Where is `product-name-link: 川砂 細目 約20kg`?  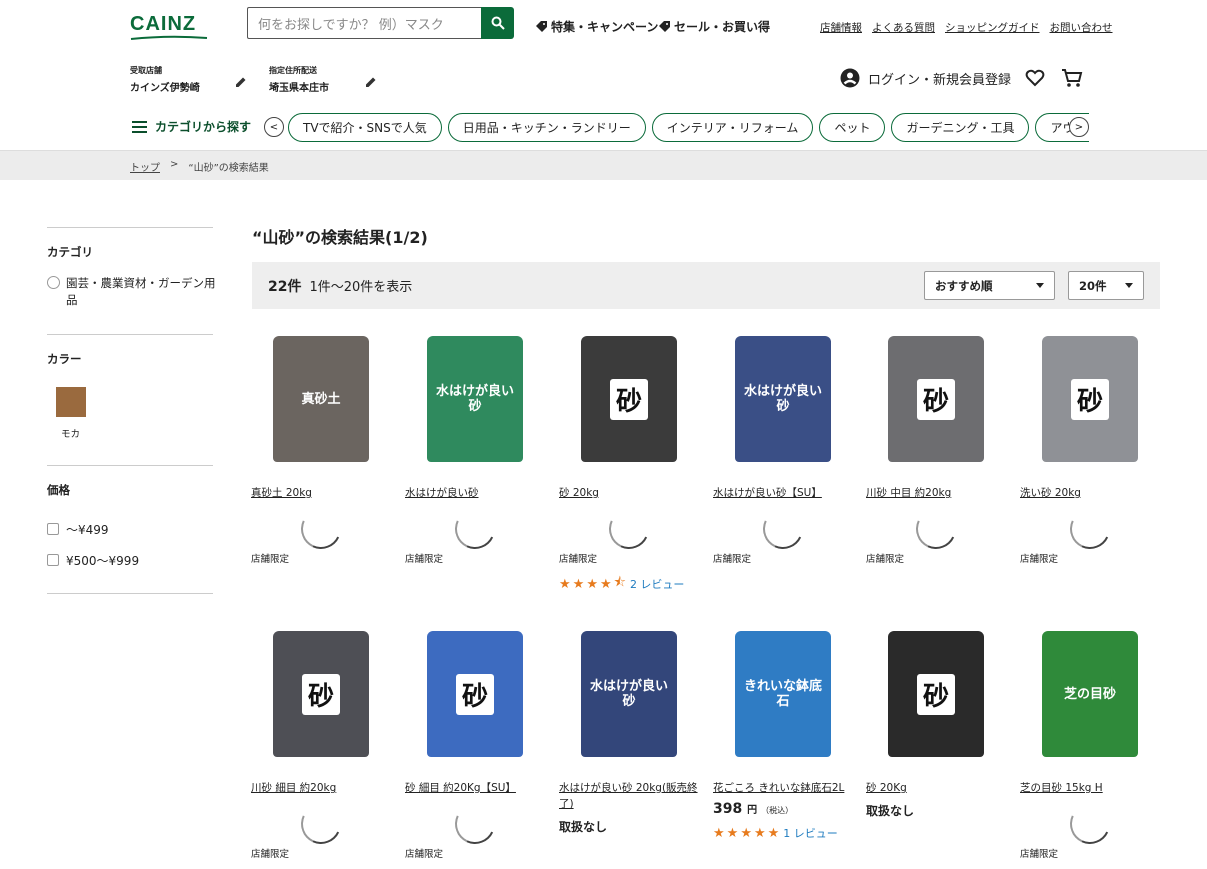 product-name-link: 川砂 細目 約20kg is located at coordinates (321, 788).